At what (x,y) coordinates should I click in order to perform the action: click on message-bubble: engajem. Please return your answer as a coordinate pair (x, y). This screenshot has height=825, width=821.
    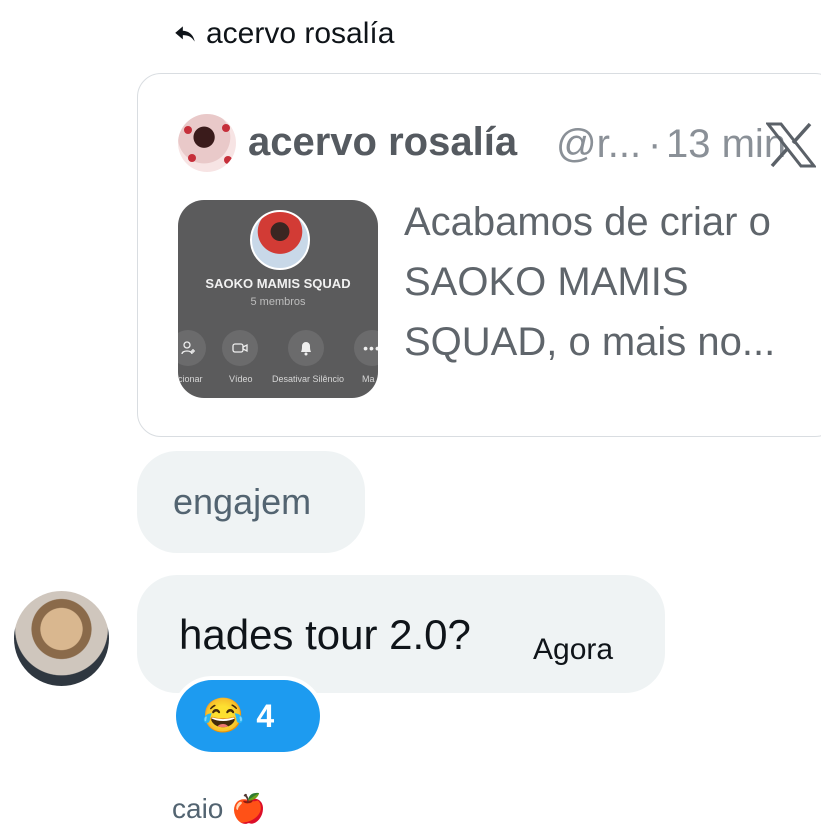
    Looking at the image, I should click on (251, 502).